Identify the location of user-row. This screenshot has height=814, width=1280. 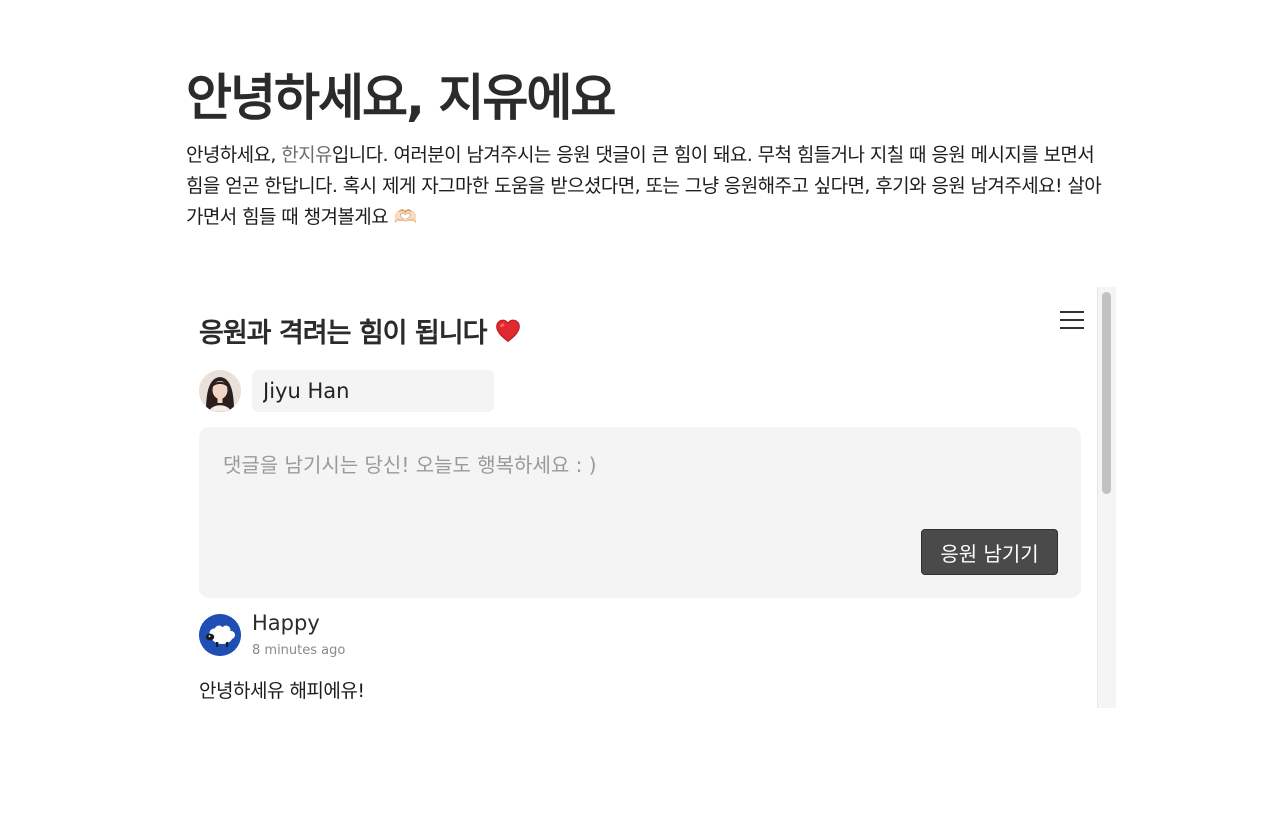
(346, 391).